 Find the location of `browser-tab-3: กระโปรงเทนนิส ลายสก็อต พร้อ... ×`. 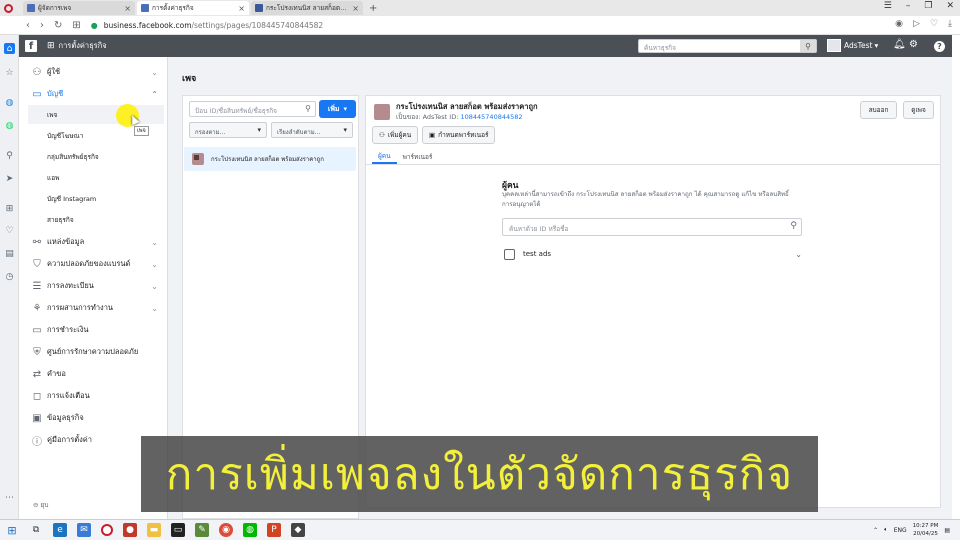

browser-tab-3: กระโปรงเทนนิส ลายสก็อต พร้อ... × is located at coordinates (307, 8).